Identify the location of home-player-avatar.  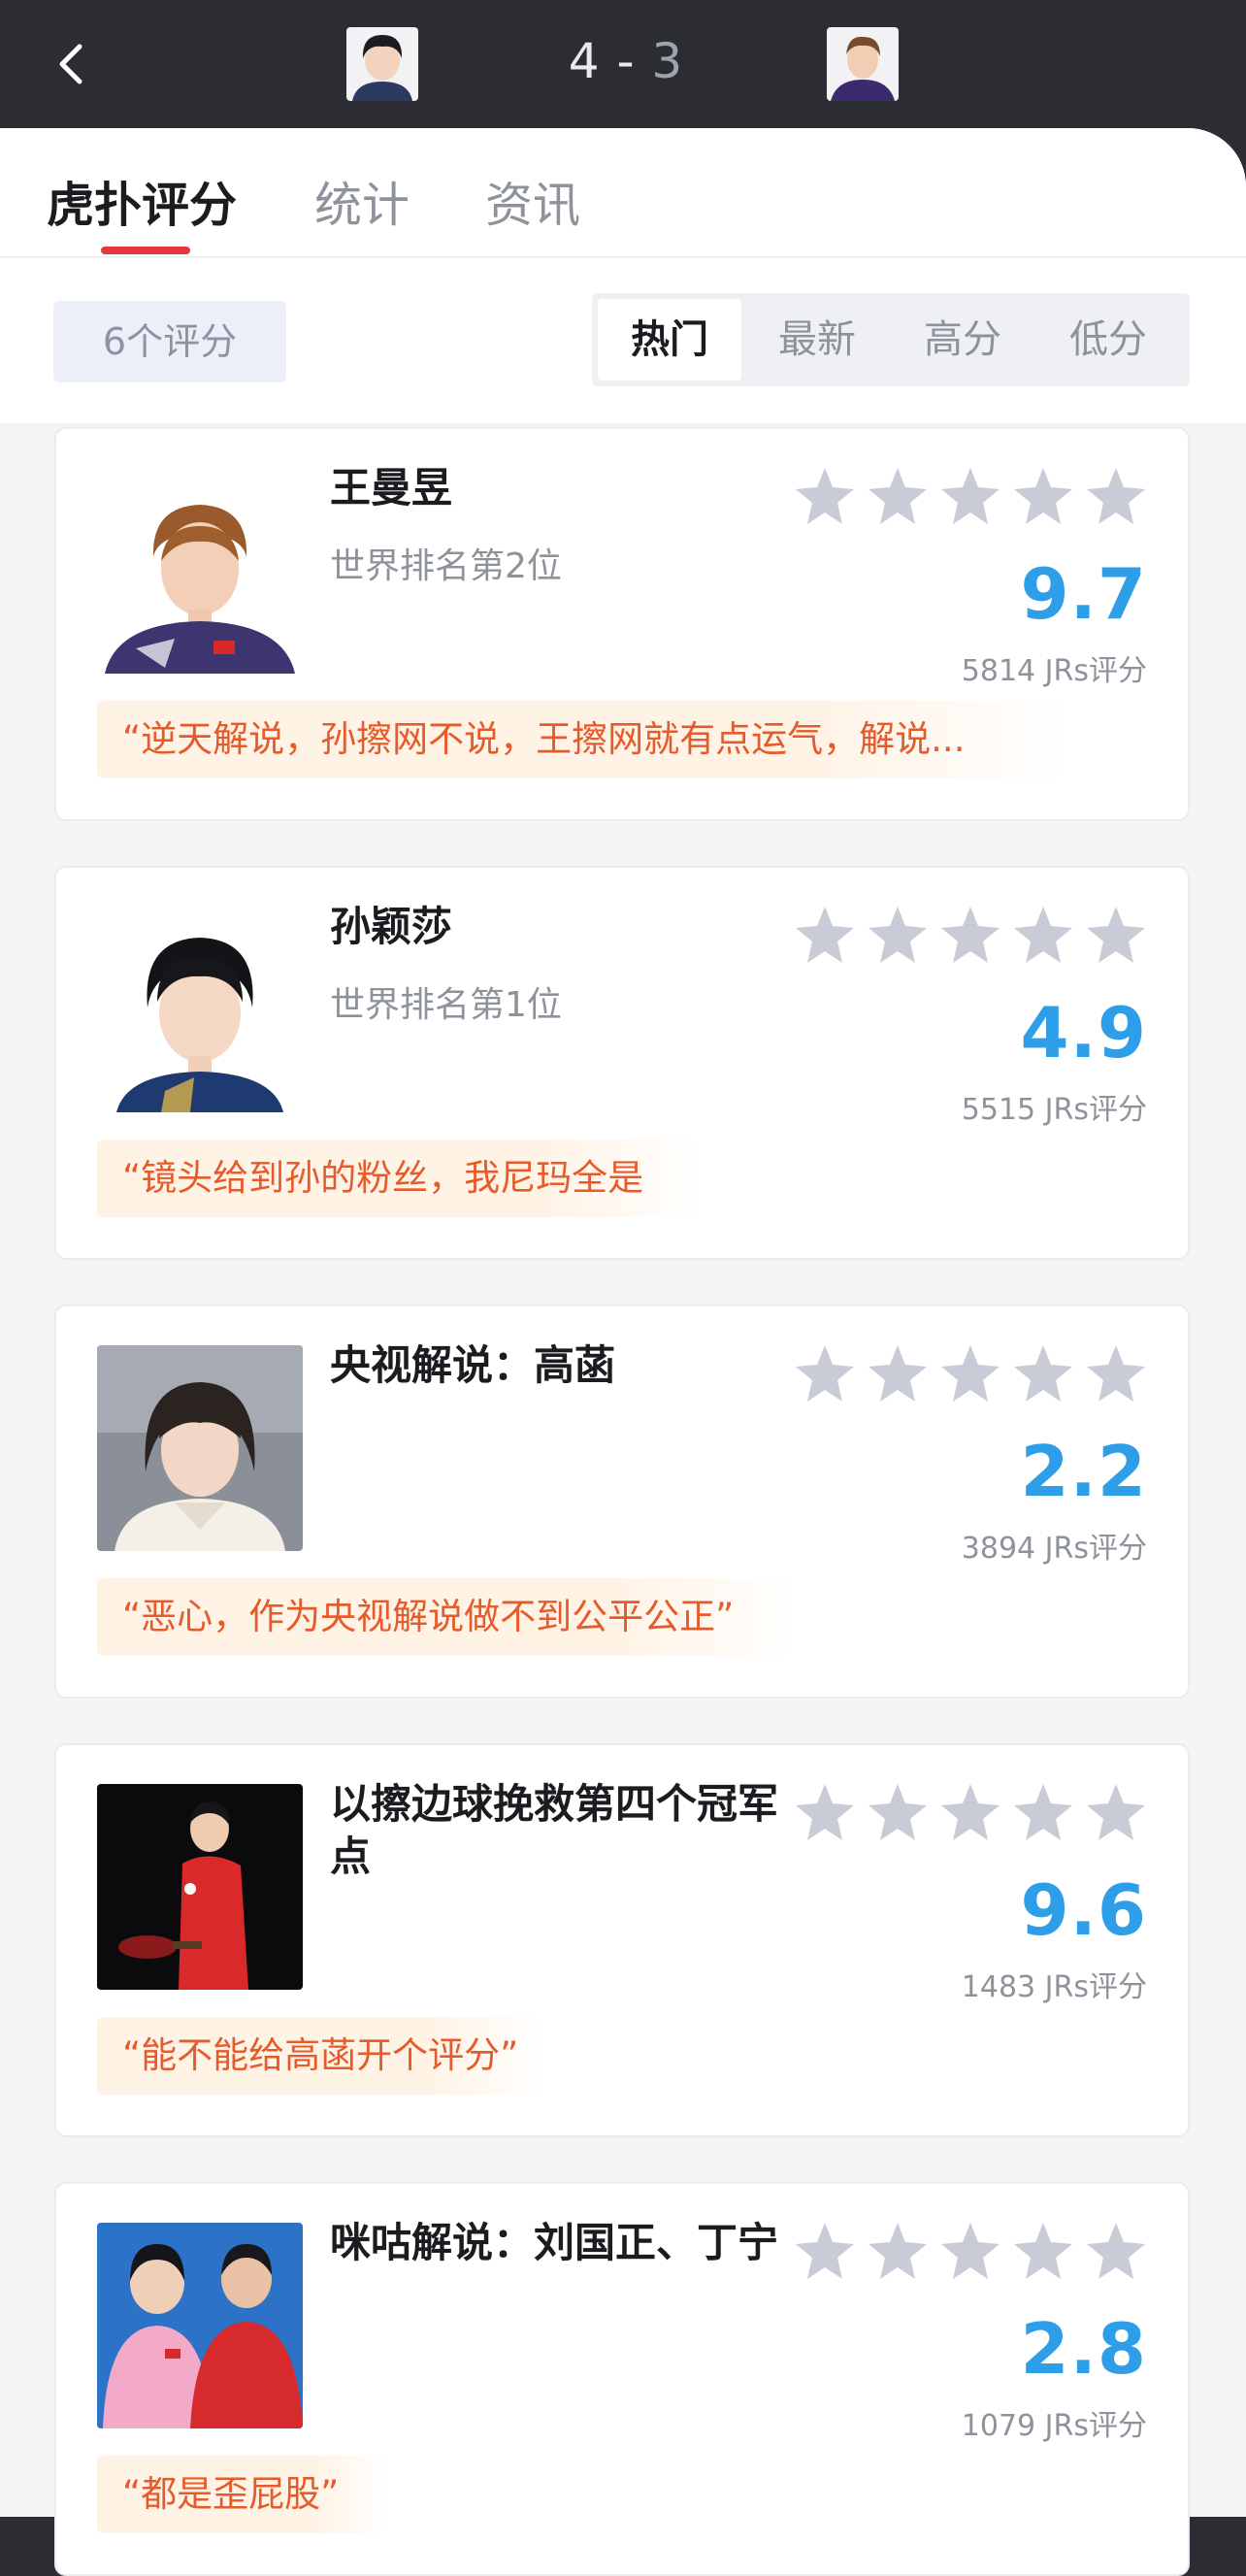
(382, 64).